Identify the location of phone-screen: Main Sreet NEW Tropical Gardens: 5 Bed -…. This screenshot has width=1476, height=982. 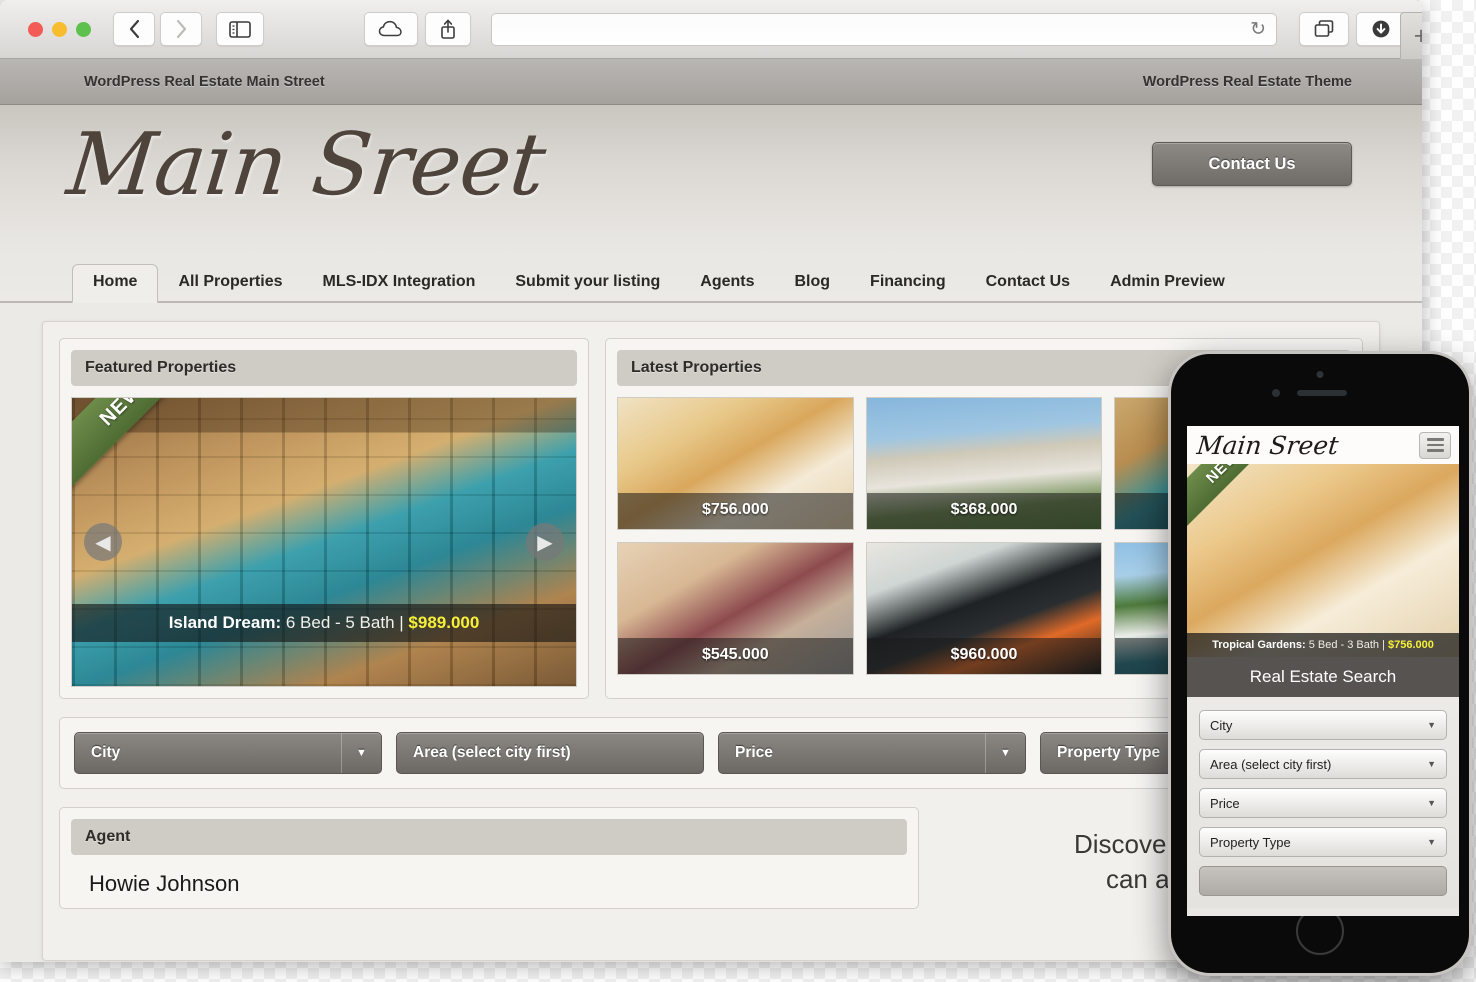
(1323, 671).